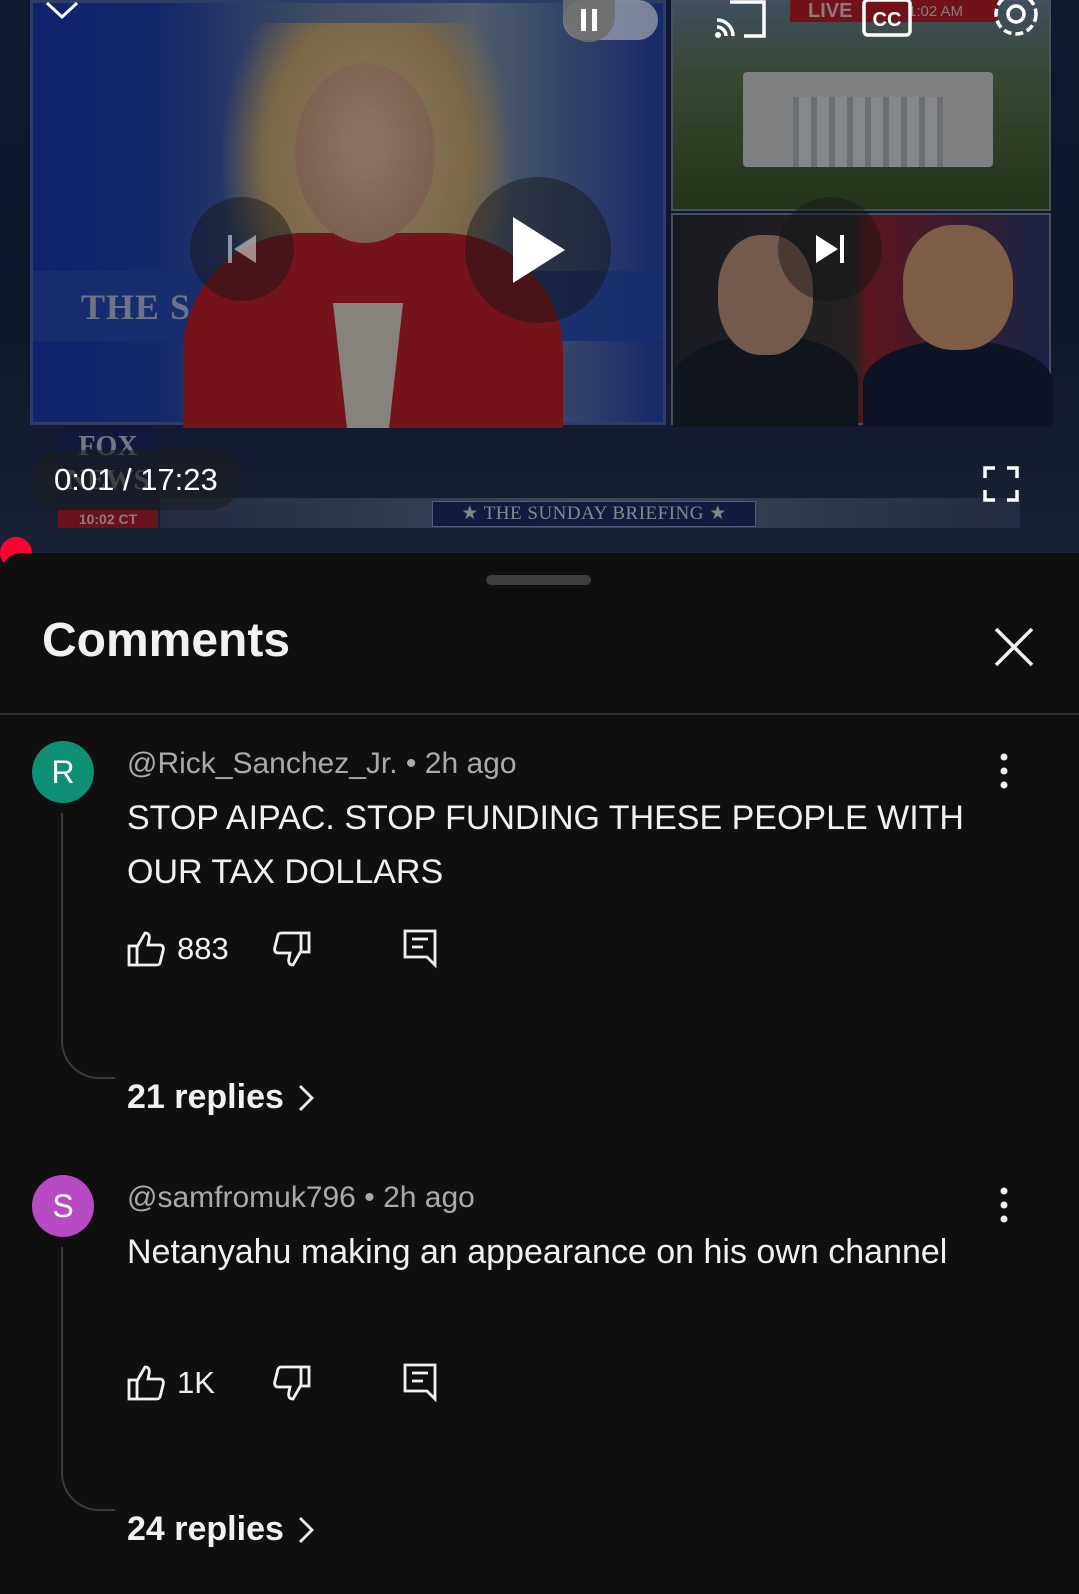  Describe the element at coordinates (538, 250) in the screenshot. I see `play-icon` at that location.